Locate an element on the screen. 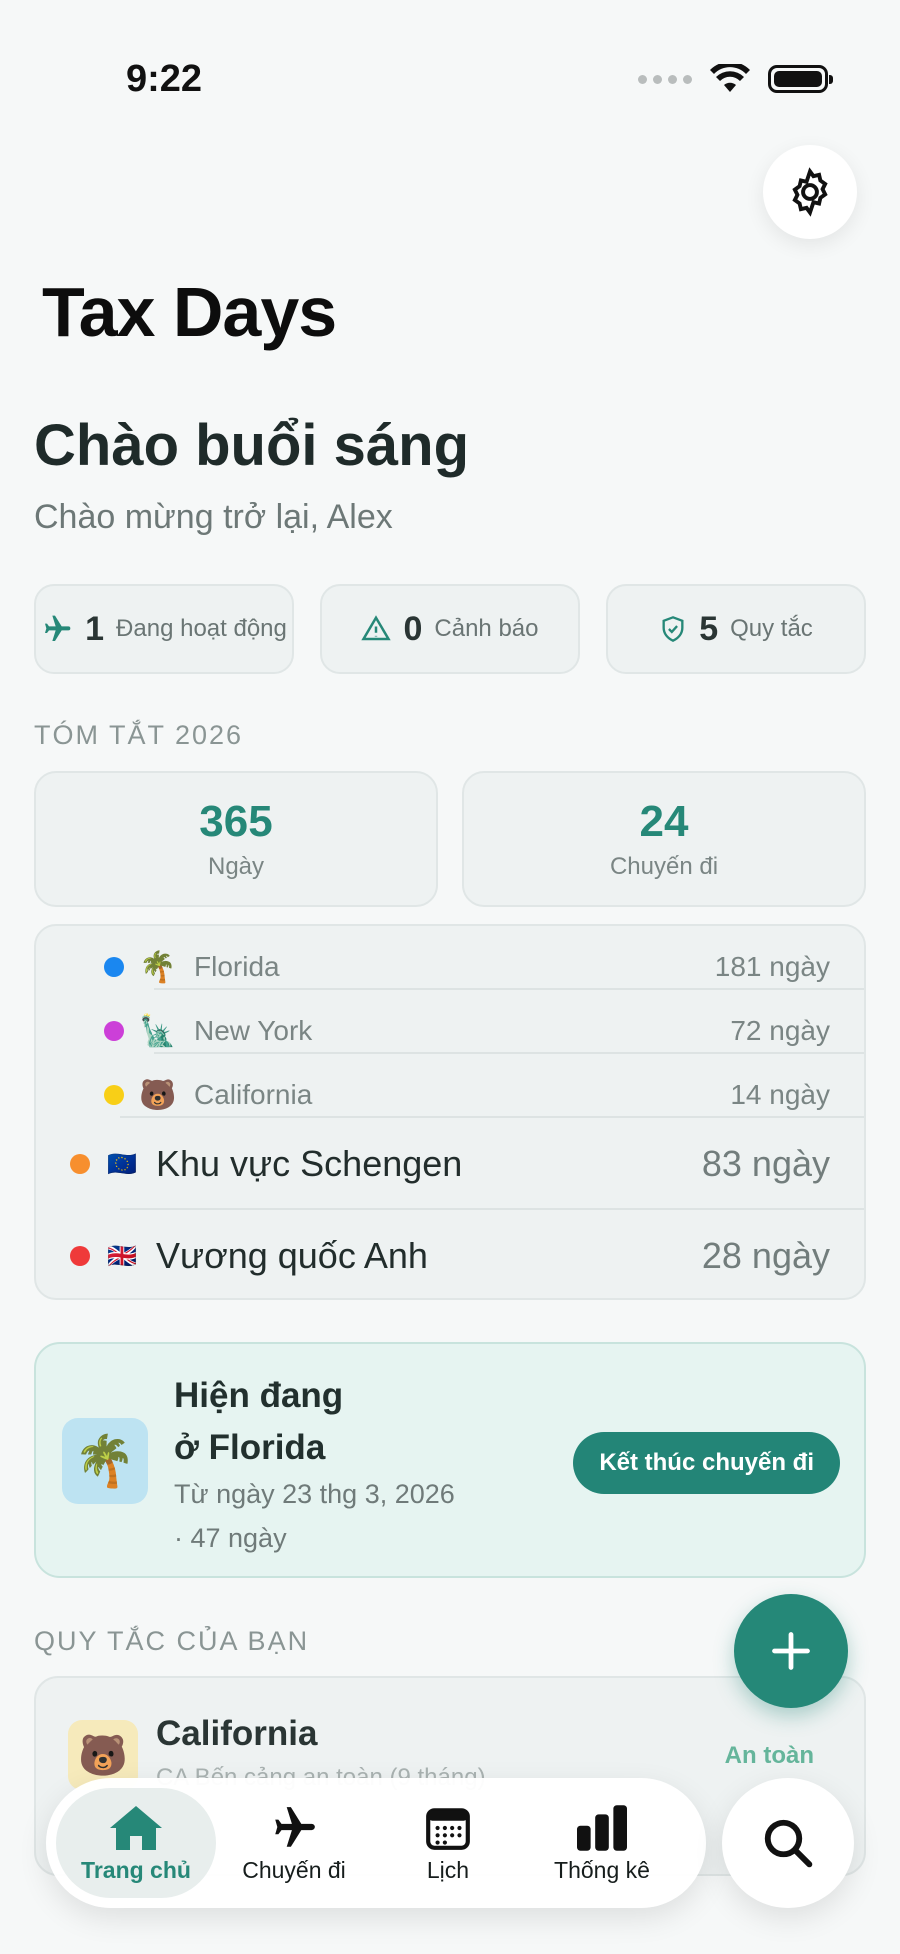  warnings-chip: 0 Cảnh báo is located at coordinates (450, 629).